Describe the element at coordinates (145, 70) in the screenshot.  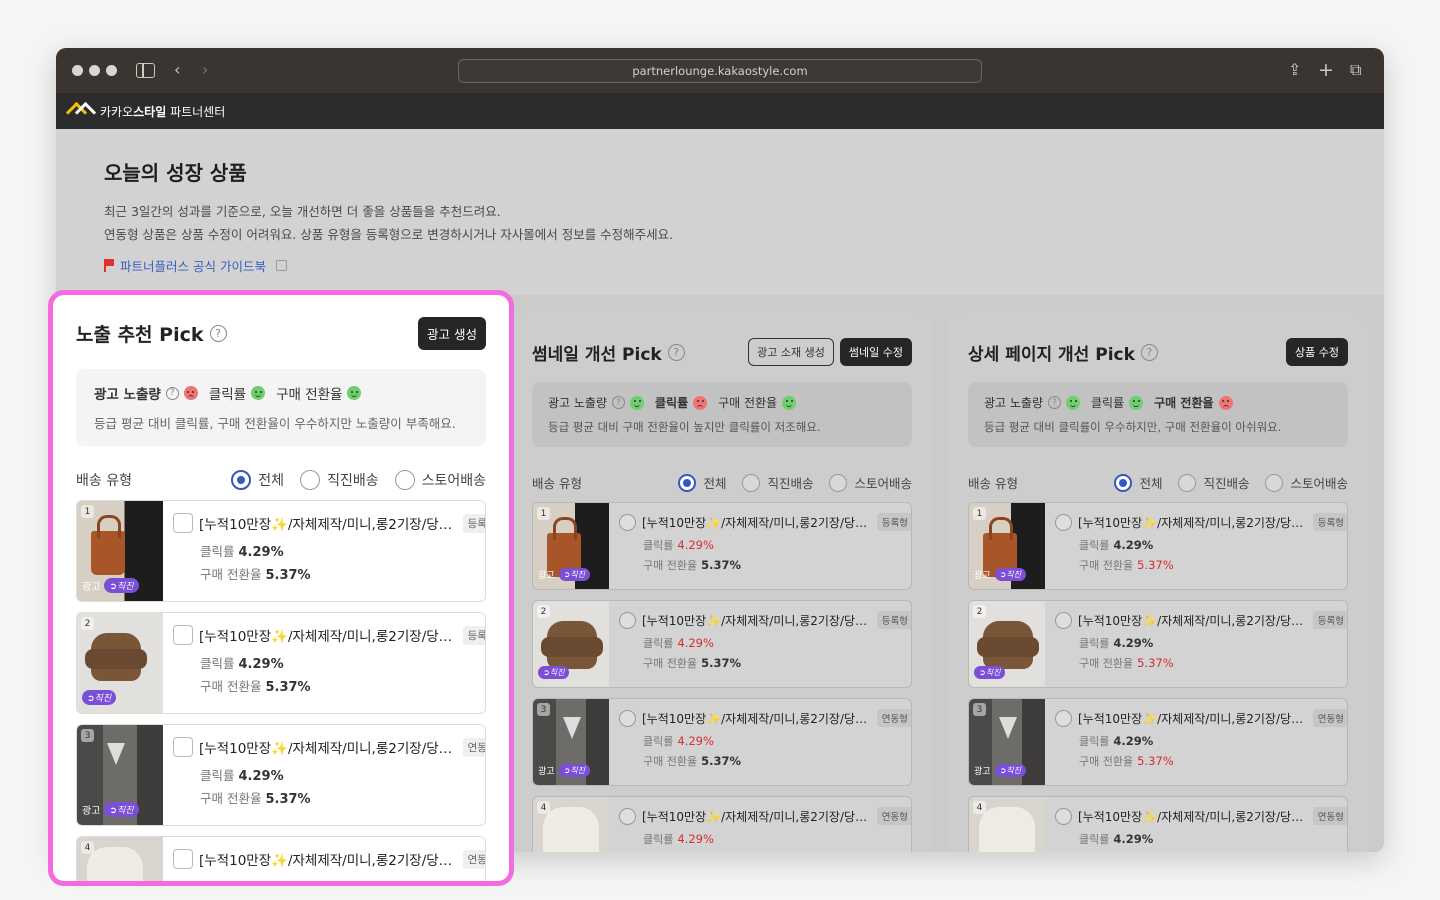
I see `sidebar-toggle-icon` at that location.